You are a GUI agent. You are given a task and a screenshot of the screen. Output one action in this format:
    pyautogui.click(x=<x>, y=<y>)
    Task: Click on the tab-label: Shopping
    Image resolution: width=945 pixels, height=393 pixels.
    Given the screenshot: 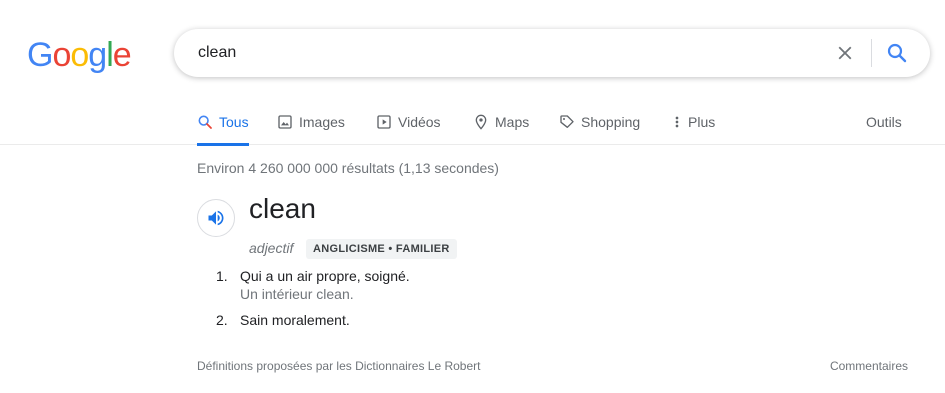 What is the action you would take?
    pyautogui.click(x=611, y=121)
    